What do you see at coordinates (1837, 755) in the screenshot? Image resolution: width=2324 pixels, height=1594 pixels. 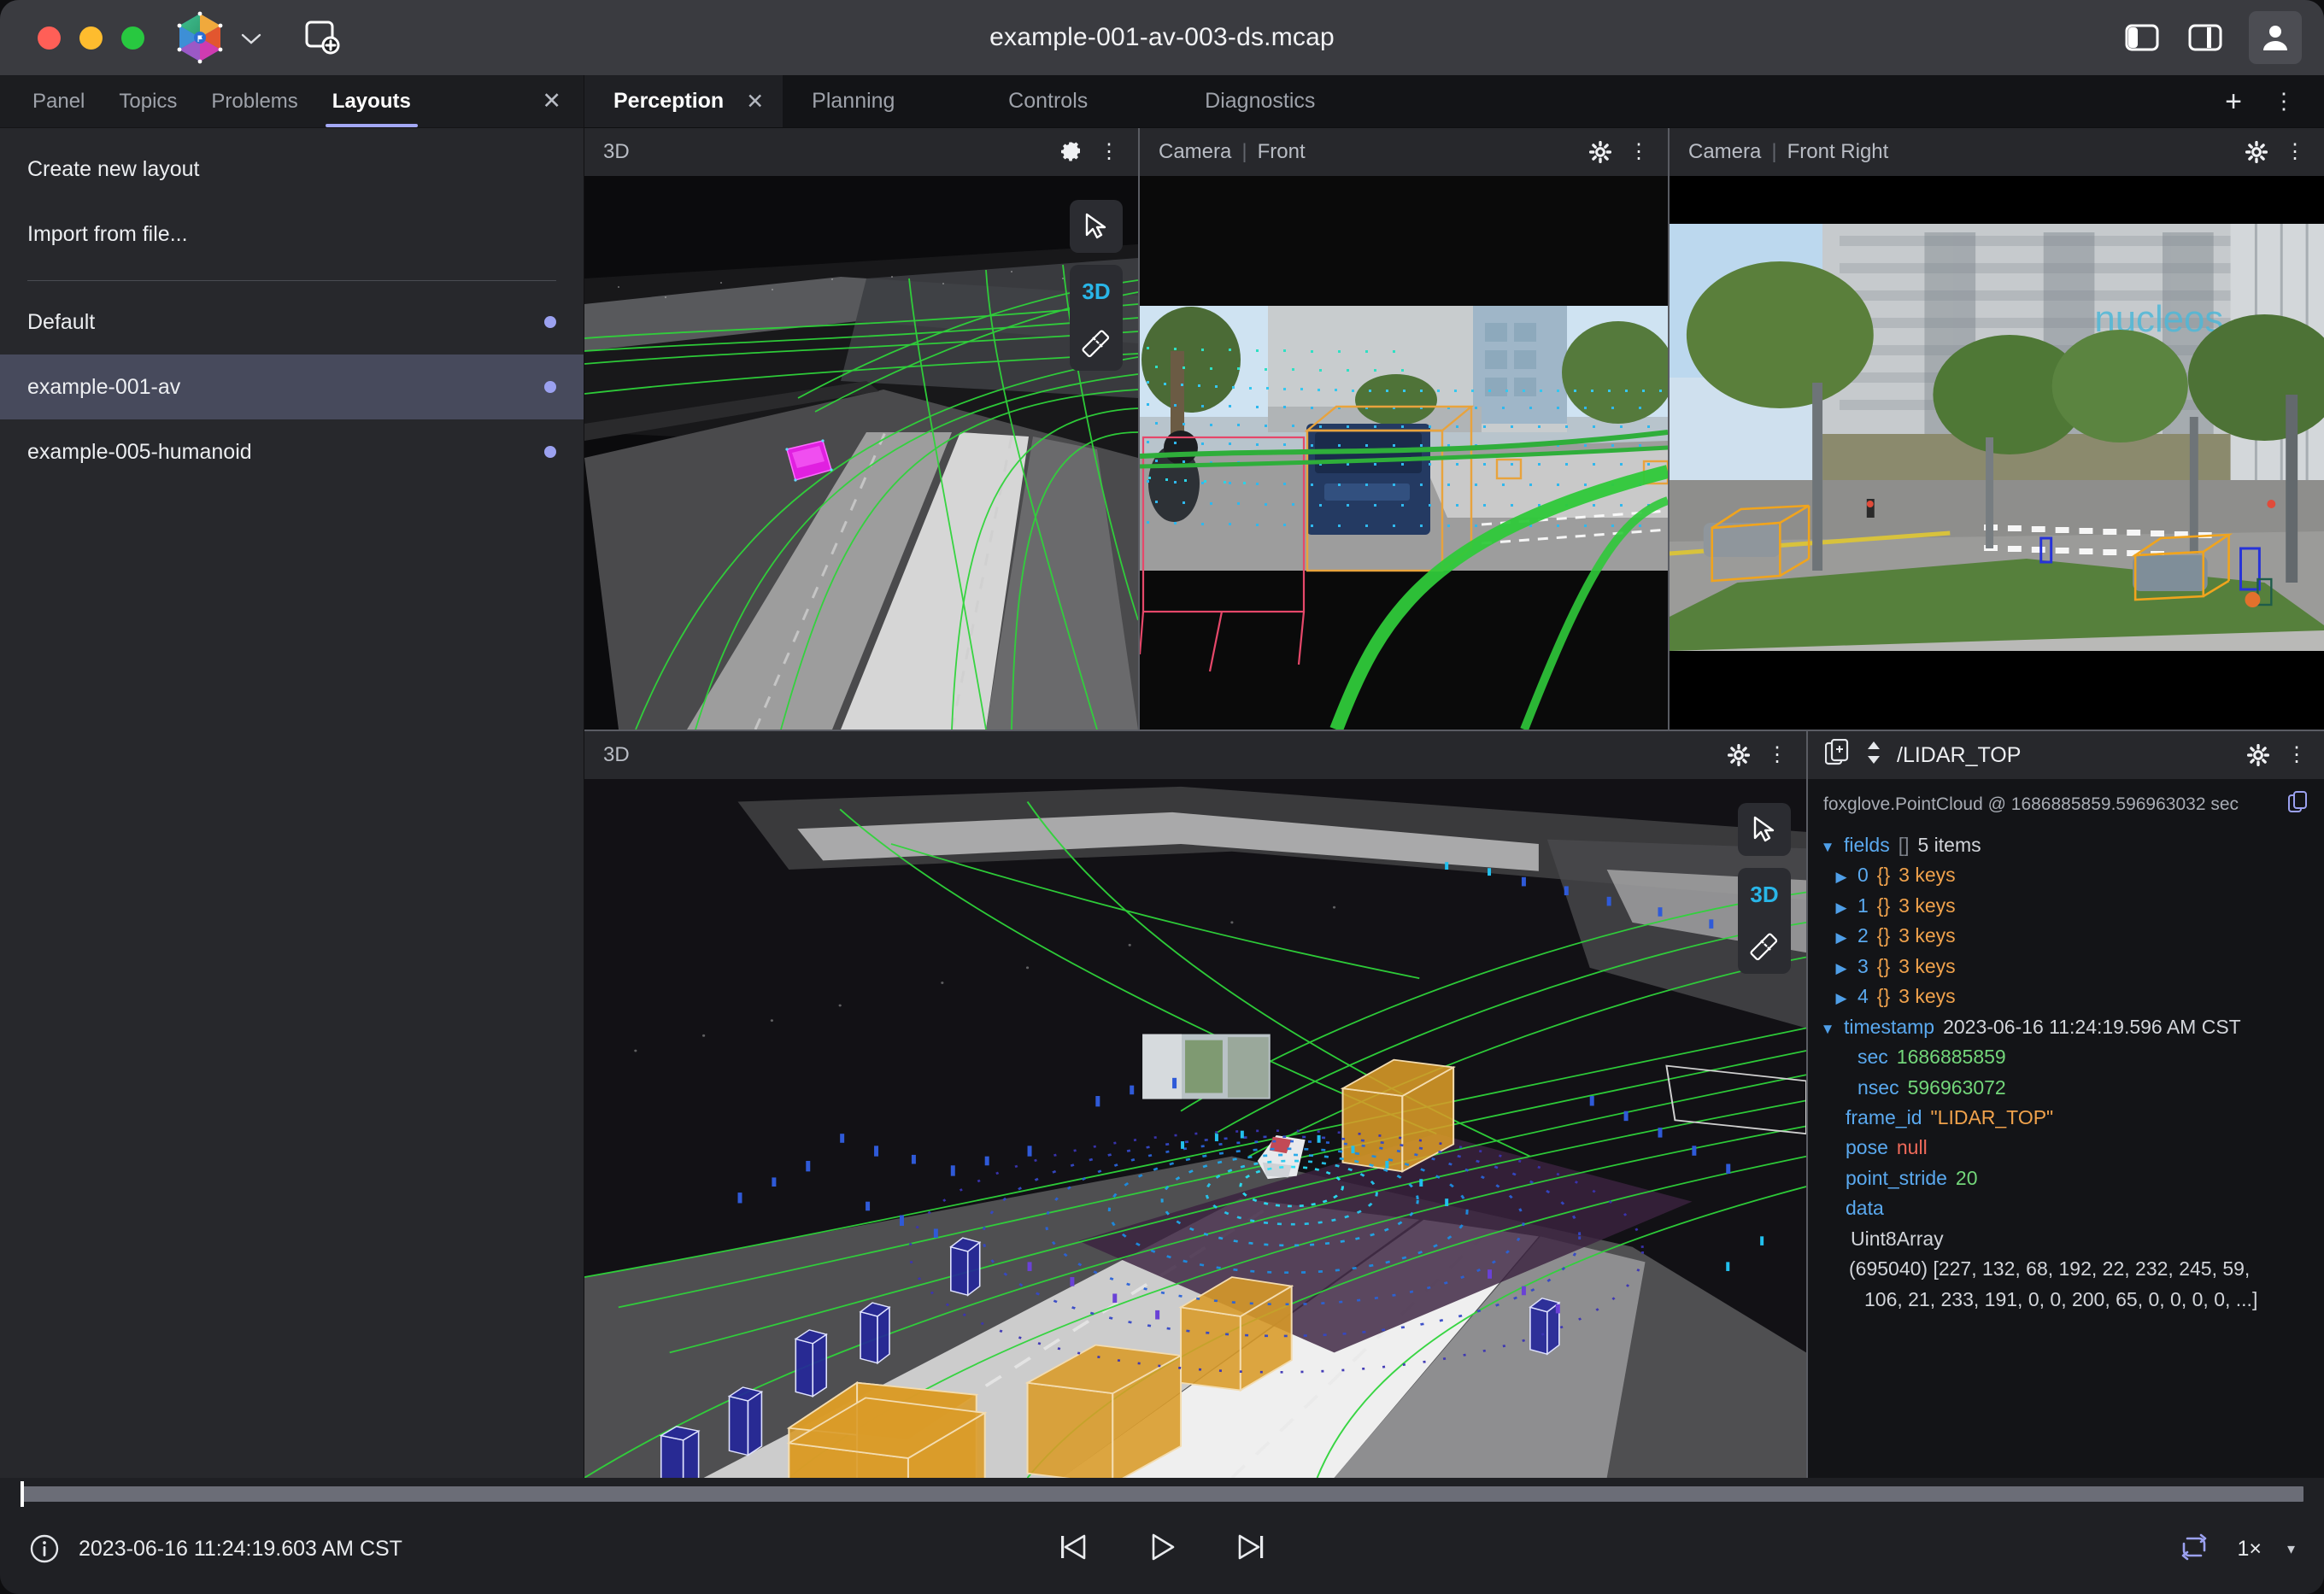 I see `copy-message-icon` at bounding box center [1837, 755].